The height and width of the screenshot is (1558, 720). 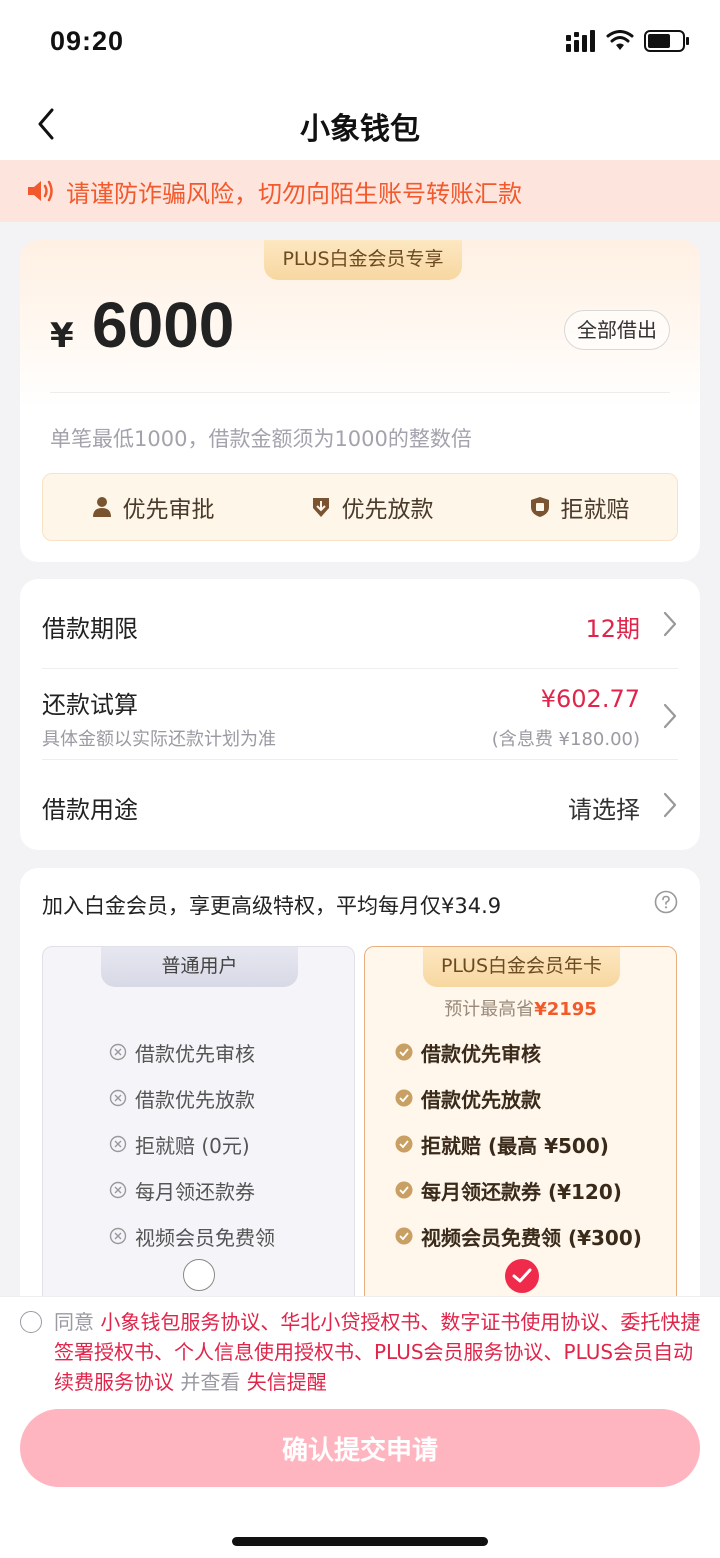 I want to click on amount-hint: 单笔最低1000，借款金额须为1000的整数倍, so click(x=261, y=439).